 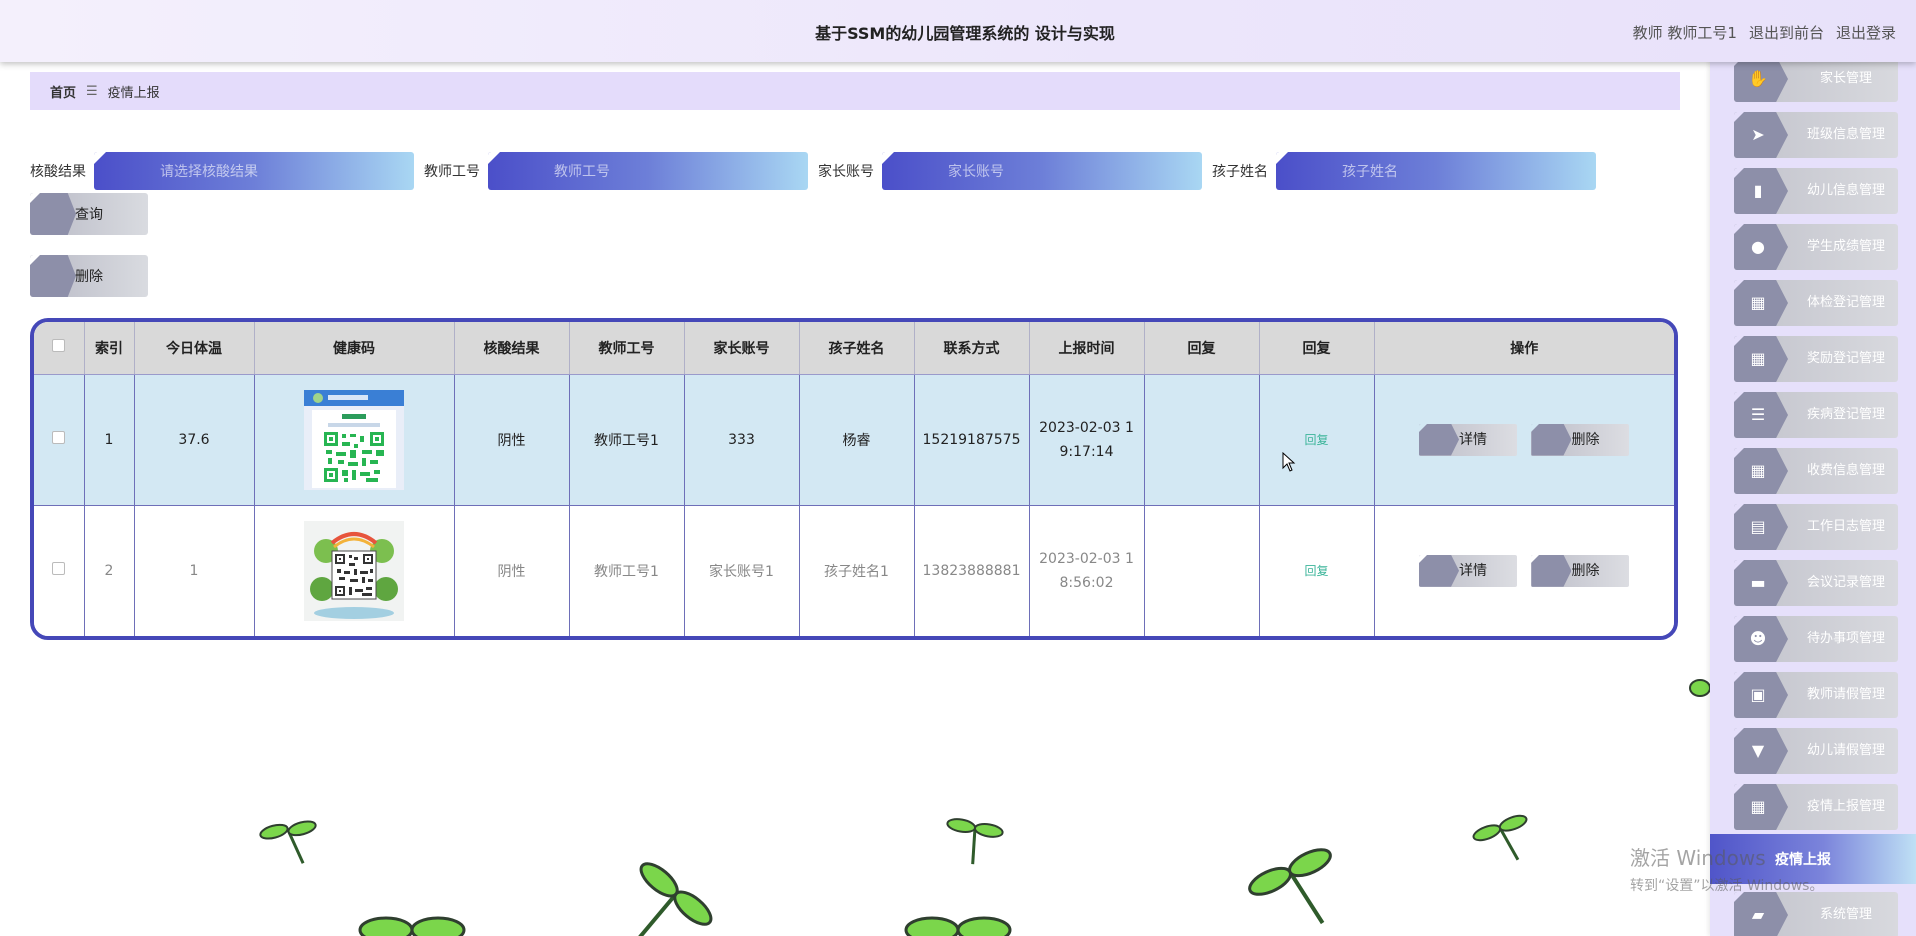 What do you see at coordinates (1684, 33) in the screenshot?
I see `current-user-label: 教师 教师工号1` at bounding box center [1684, 33].